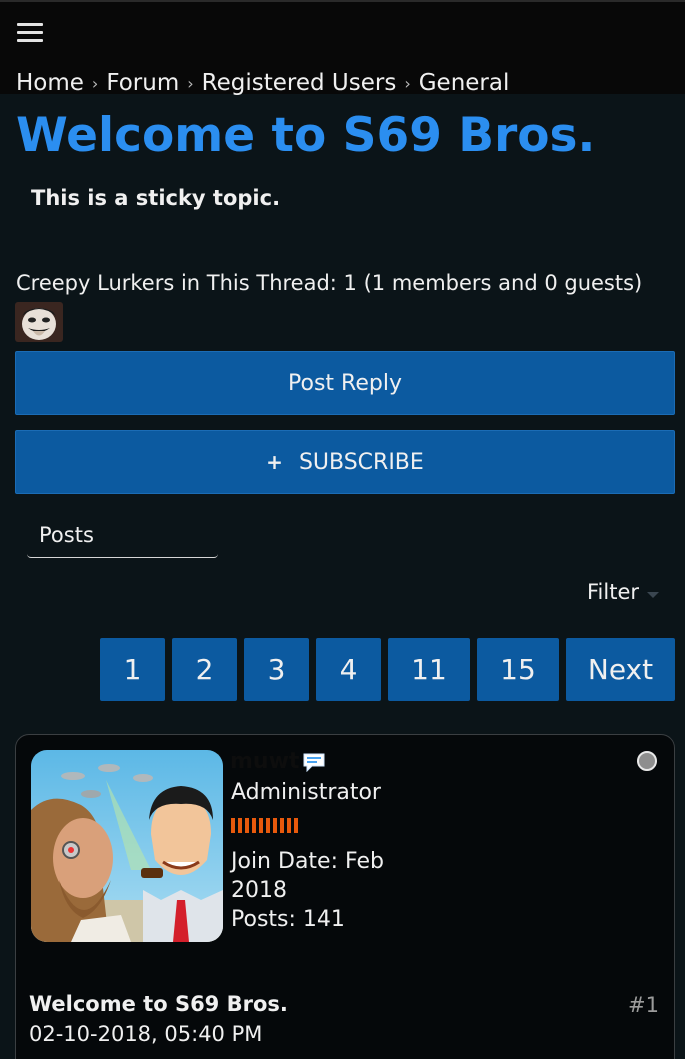 This screenshot has width=685, height=1059. I want to click on filter-label: Filter, so click(612, 592).